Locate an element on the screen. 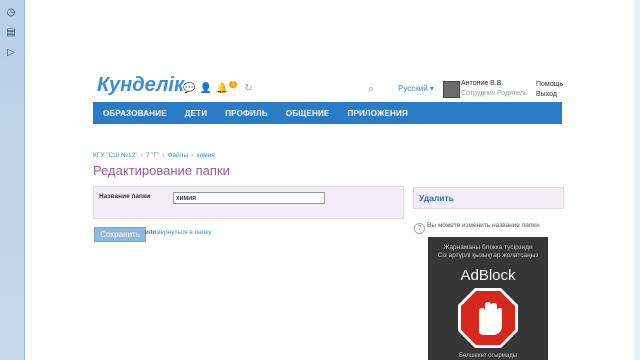 The height and width of the screenshot is (360, 640). or-text: или is located at coordinates (151, 232).